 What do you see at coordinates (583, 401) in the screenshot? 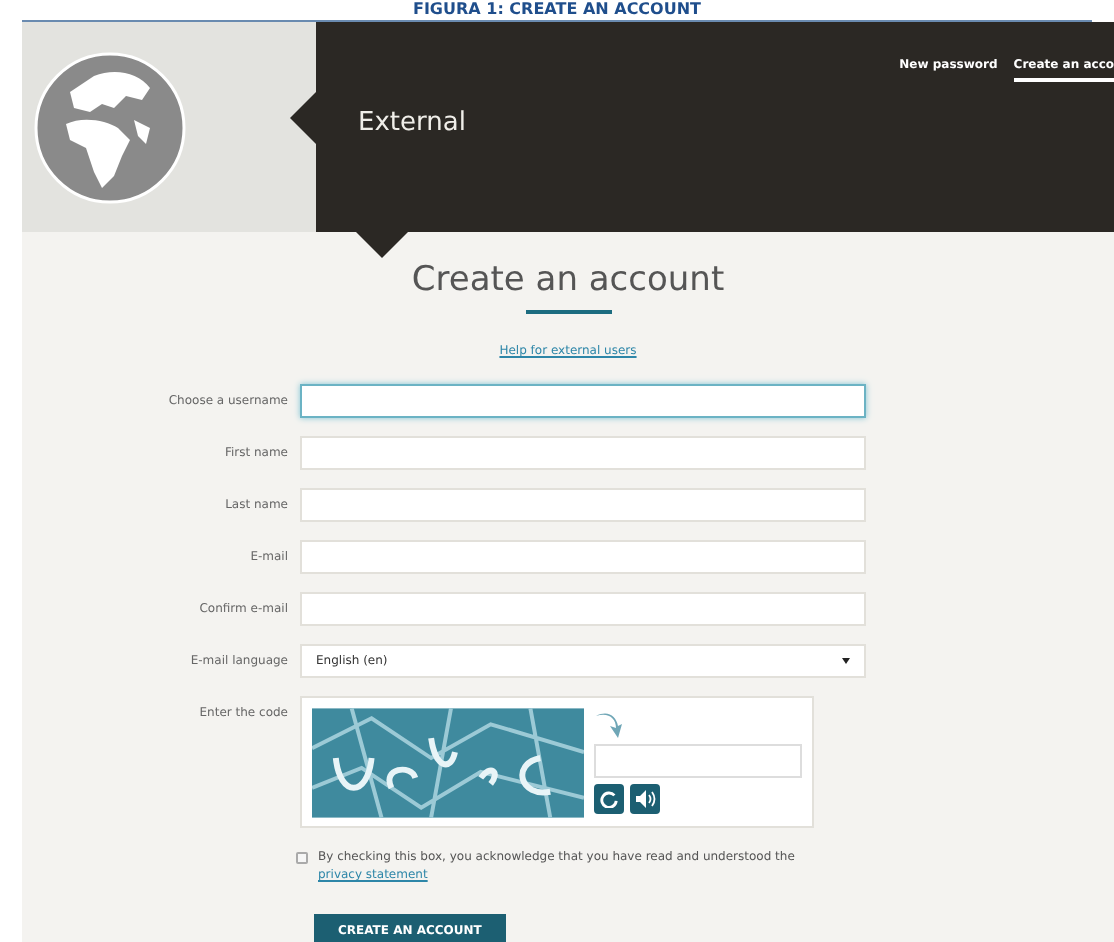
I see `text-field` at bounding box center [583, 401].